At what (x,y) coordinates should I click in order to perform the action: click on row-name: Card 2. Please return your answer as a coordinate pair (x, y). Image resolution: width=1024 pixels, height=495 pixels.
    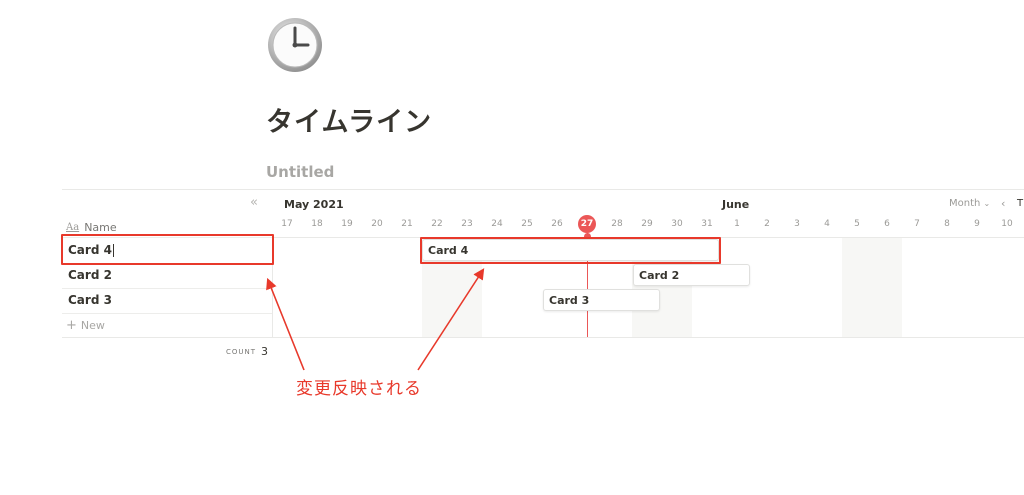
    Looking at the image, I should click on (90, 275).